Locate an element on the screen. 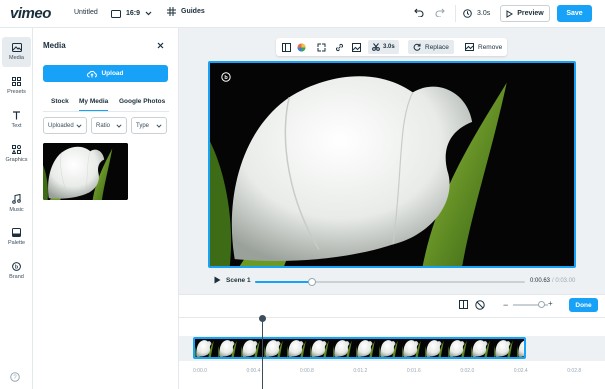 This screenshot has width=605, height=389. image-icon is located at coordinates (16, 47).